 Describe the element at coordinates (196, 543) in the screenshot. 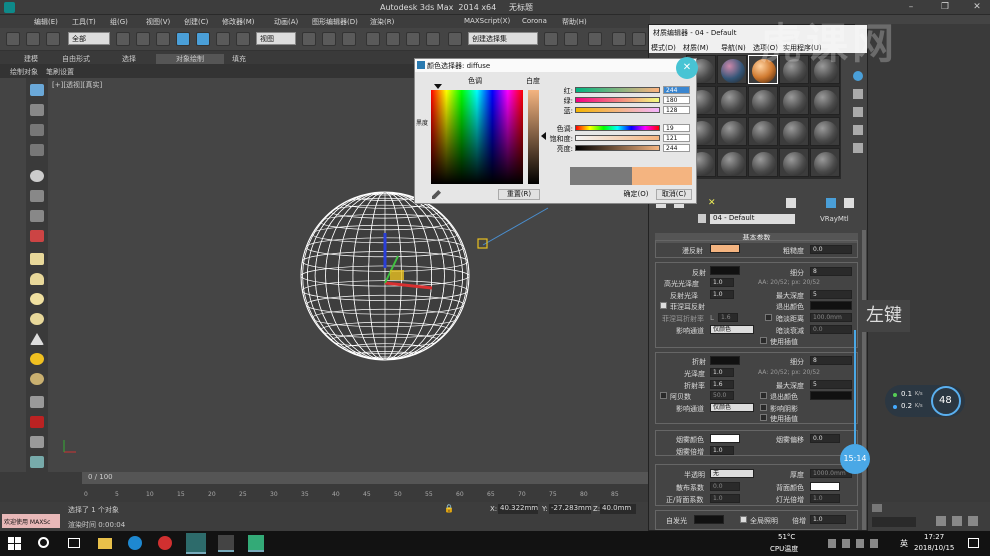

I see `3dsmax-taskbar-icon` at that location.